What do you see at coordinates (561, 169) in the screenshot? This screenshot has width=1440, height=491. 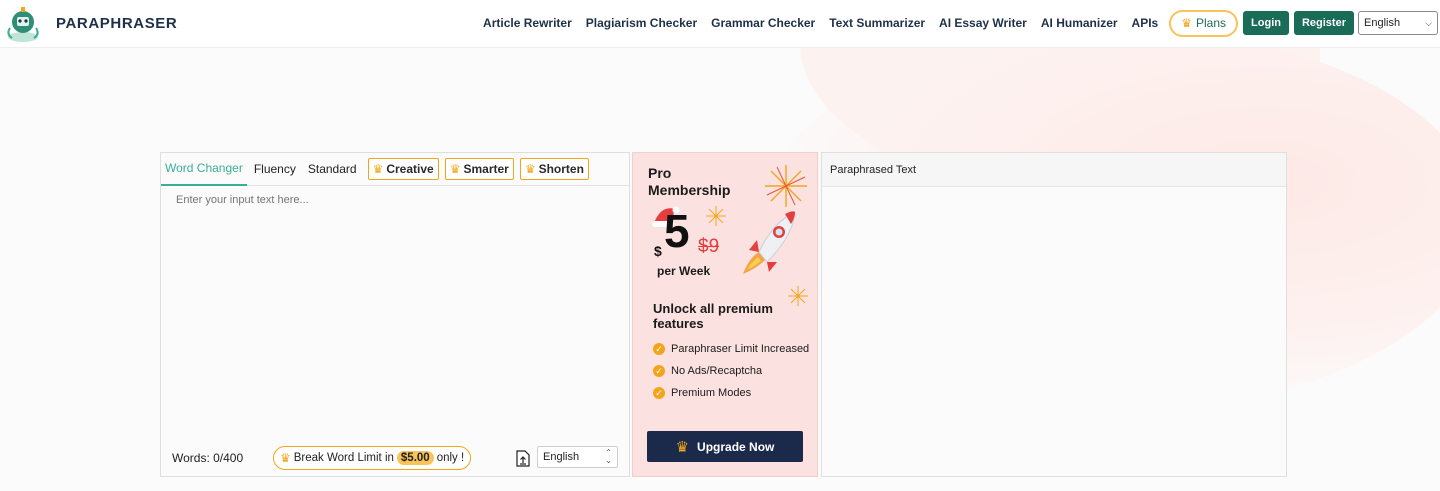 I see `tab-shorten-label: Shorten` at bounding box center [561, 169].